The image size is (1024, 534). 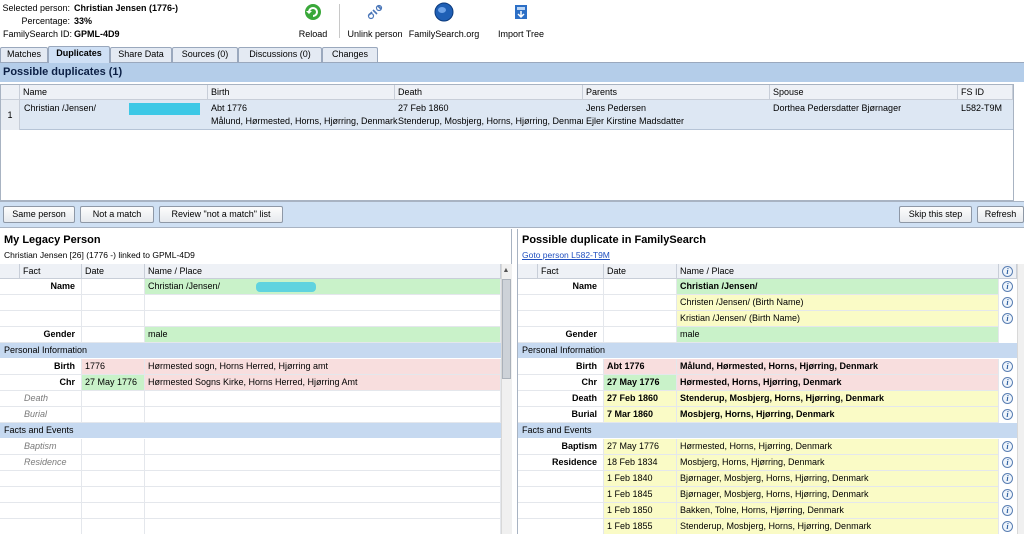 I want to click on dup-spouse: Dorthea Pedersdatter Bjørnager, so click(x=837, y=108).